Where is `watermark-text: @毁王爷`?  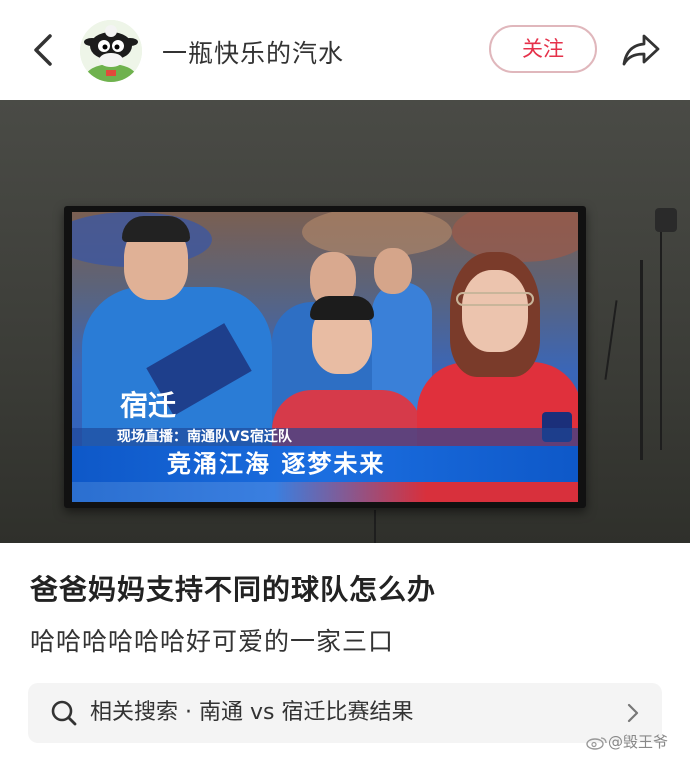
watermark-text: @毁王爷 is located at coordinates (638, 742).